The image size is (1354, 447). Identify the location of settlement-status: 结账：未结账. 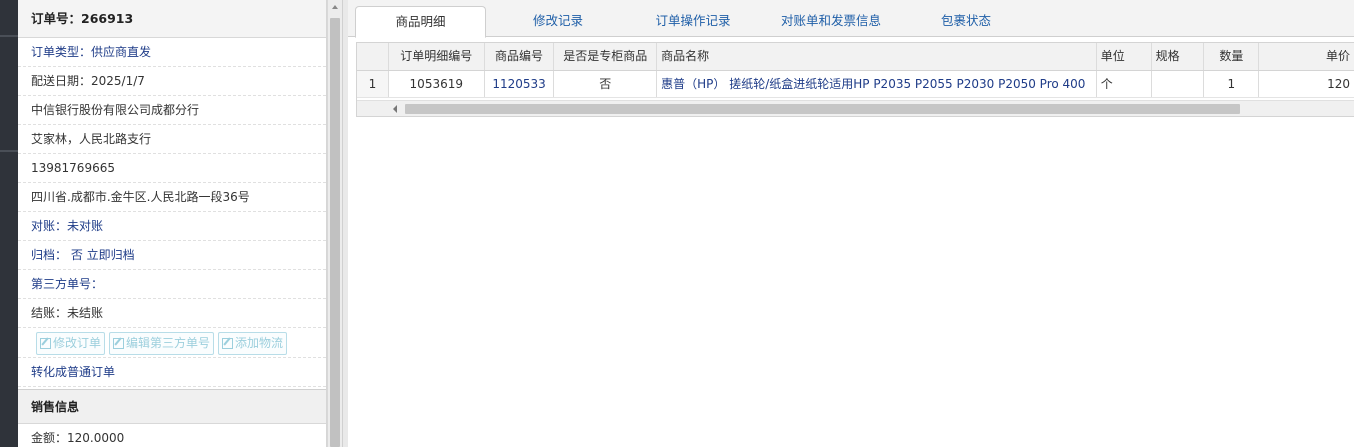
(172, 313).